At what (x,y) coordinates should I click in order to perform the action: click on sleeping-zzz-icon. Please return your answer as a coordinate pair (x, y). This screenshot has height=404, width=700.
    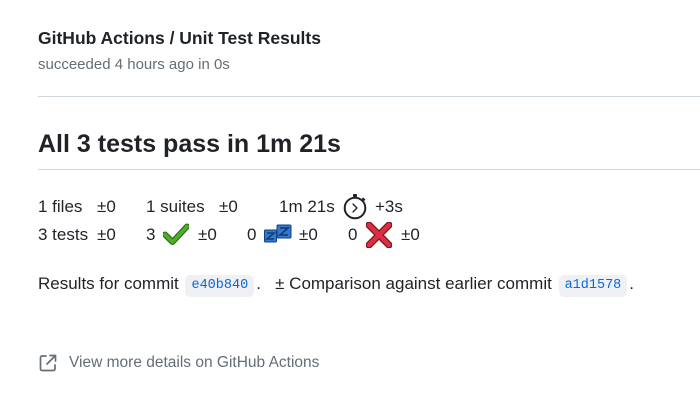
    Looking at the image, I should click on (278, 236).